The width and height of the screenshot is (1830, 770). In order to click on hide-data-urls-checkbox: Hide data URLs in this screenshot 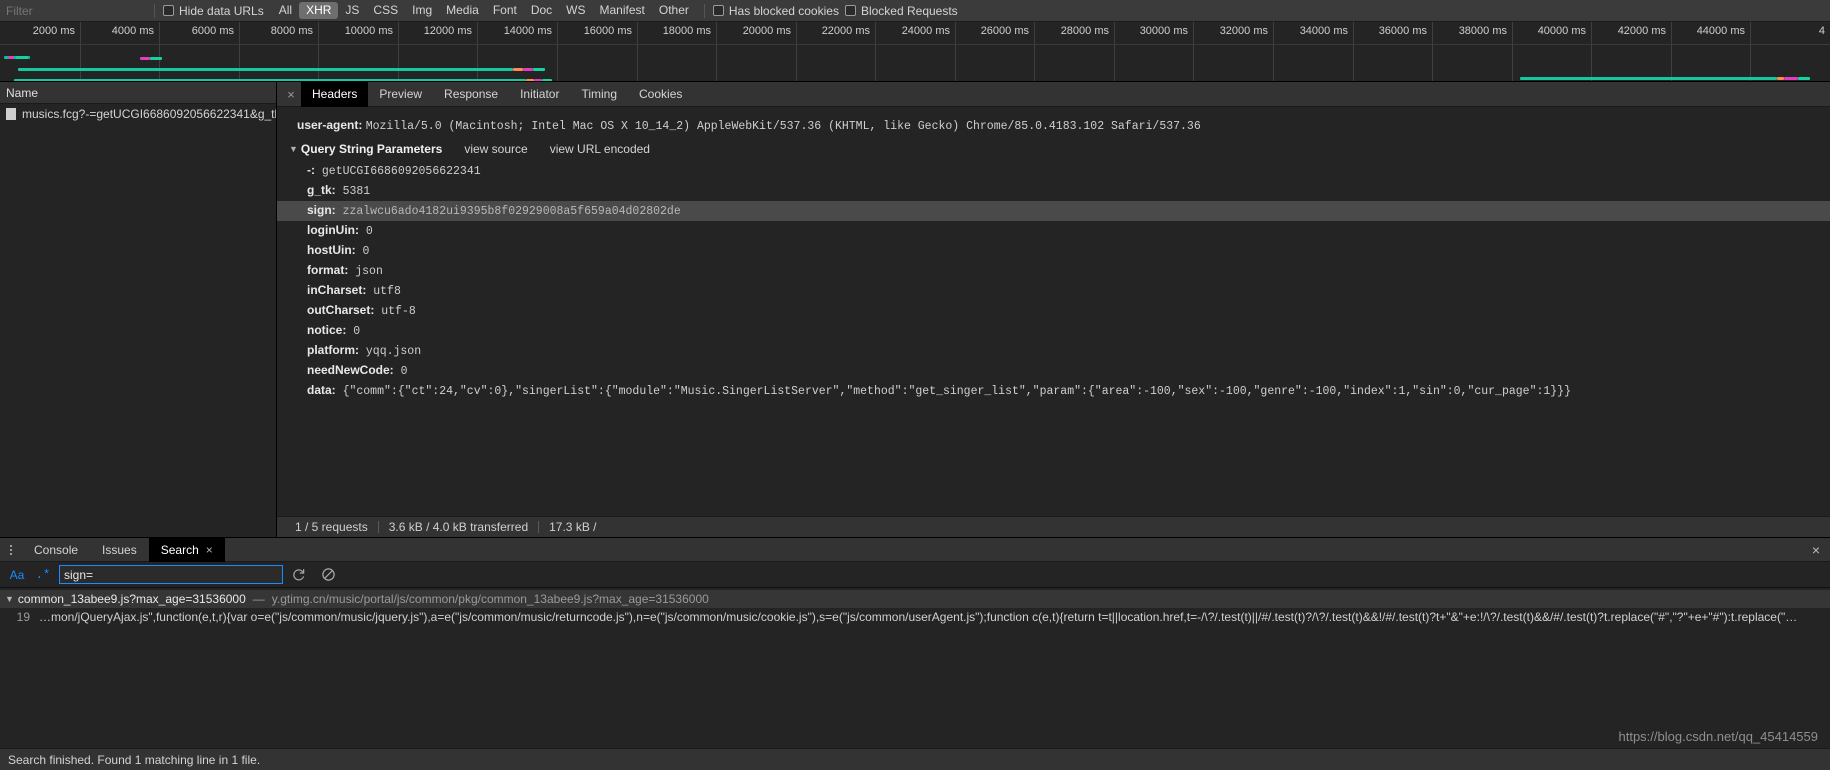, I will do `click(213, 11)`.